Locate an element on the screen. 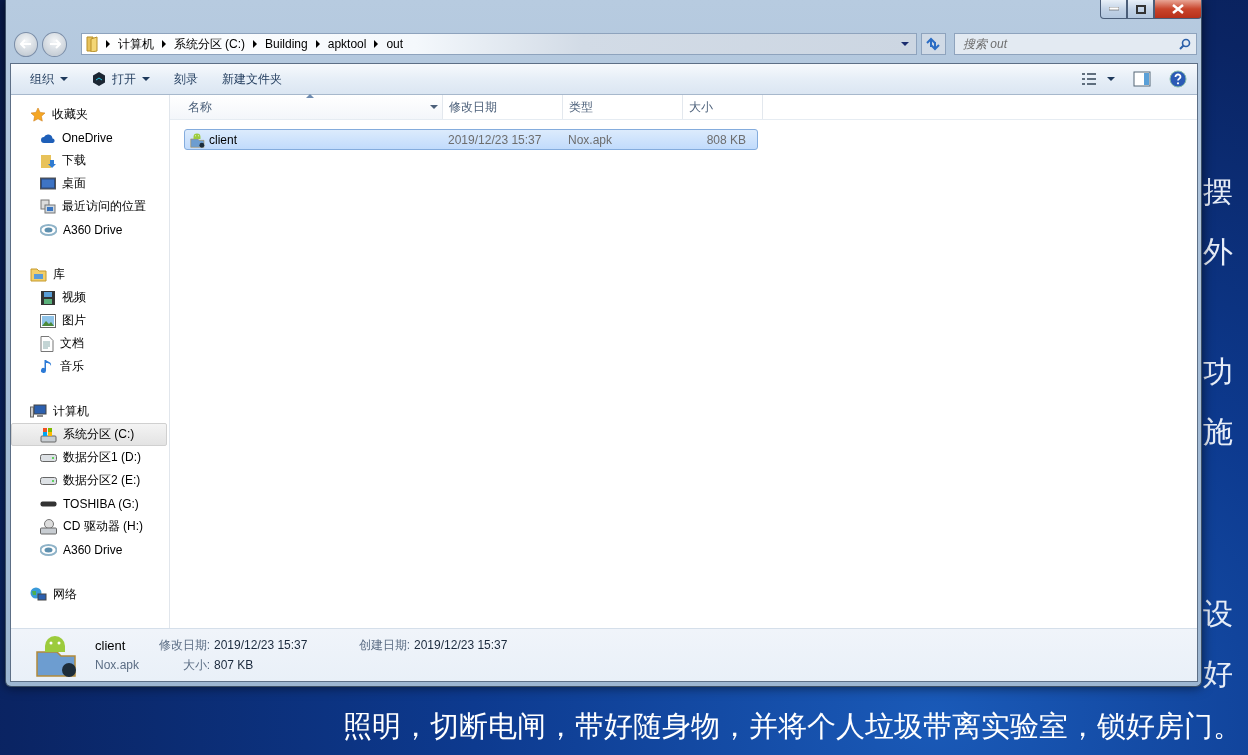  nav-item: 音乐 is located at coordinates (89, 366).